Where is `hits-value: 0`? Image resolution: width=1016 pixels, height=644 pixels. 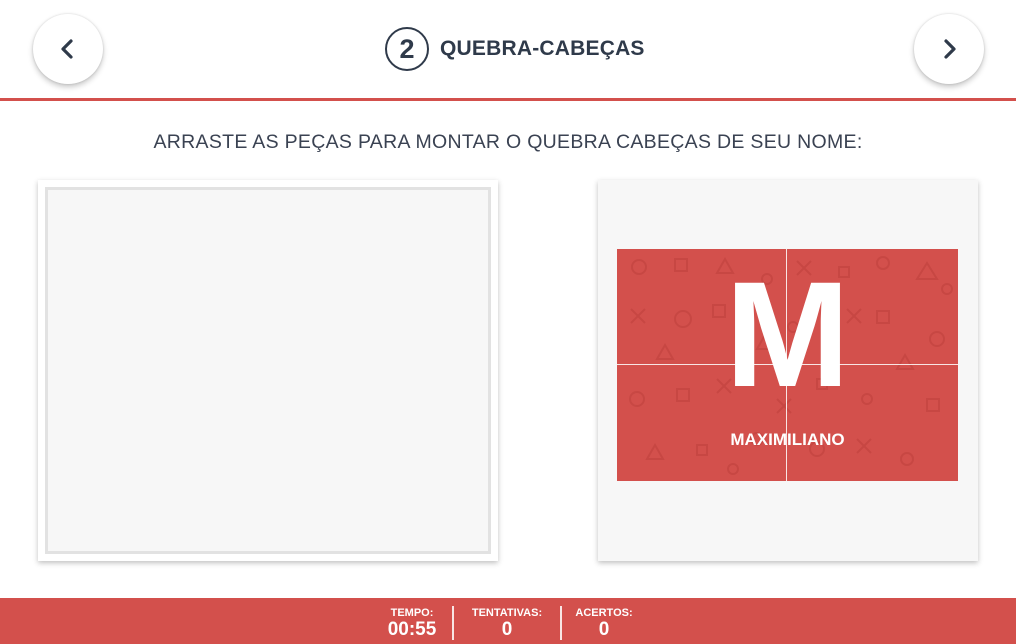 hits-value: 0 is located at coordinates (604, 629).